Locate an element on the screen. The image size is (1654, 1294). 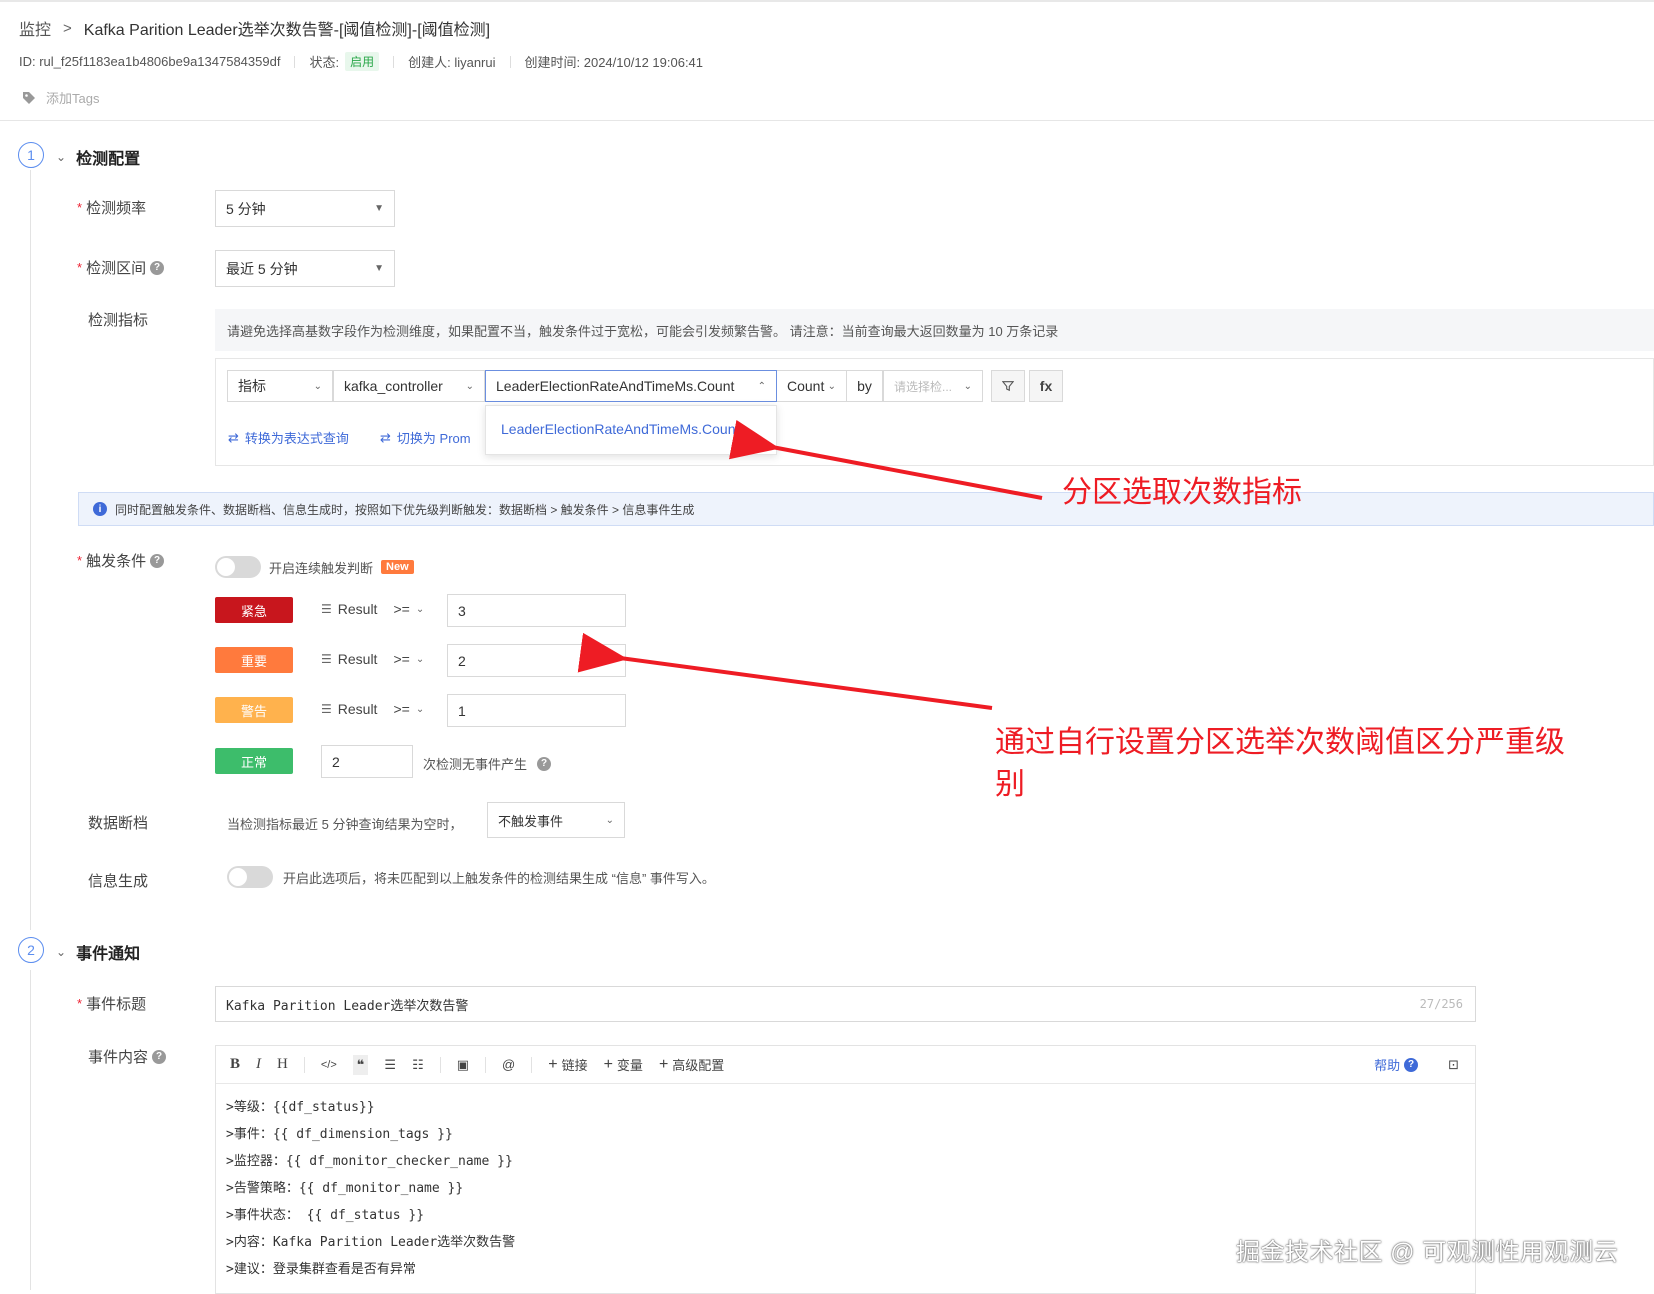
annotation-threshold: 通过自行设置分区选举次数阈值区分严重级 is located at coordinates (1280, 742).